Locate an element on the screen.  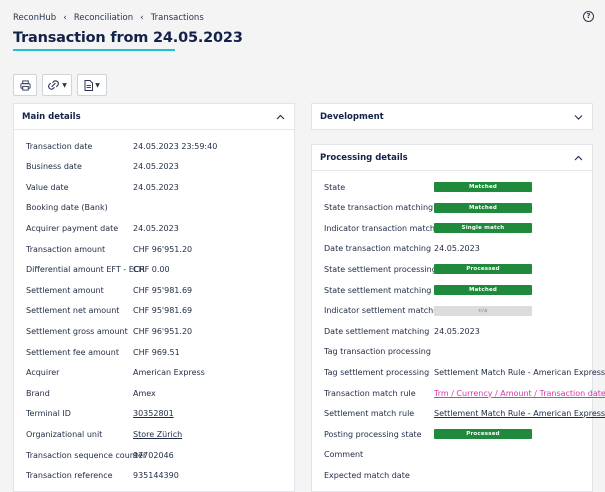
status-badge: n/a is located at coordinates (483, 310).